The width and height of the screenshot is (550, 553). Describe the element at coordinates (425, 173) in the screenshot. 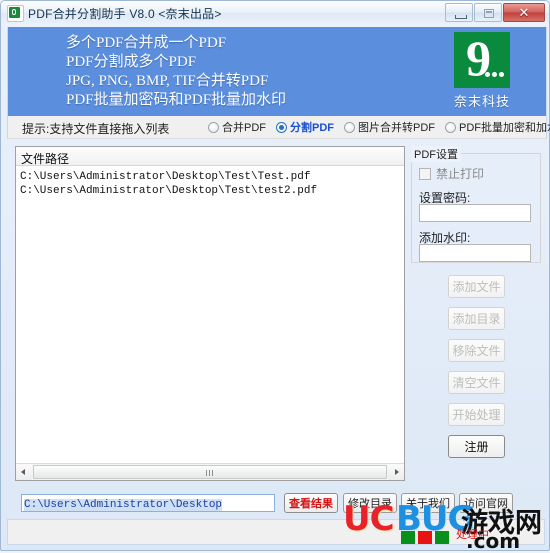

I see `checkbox-icon` at that location.